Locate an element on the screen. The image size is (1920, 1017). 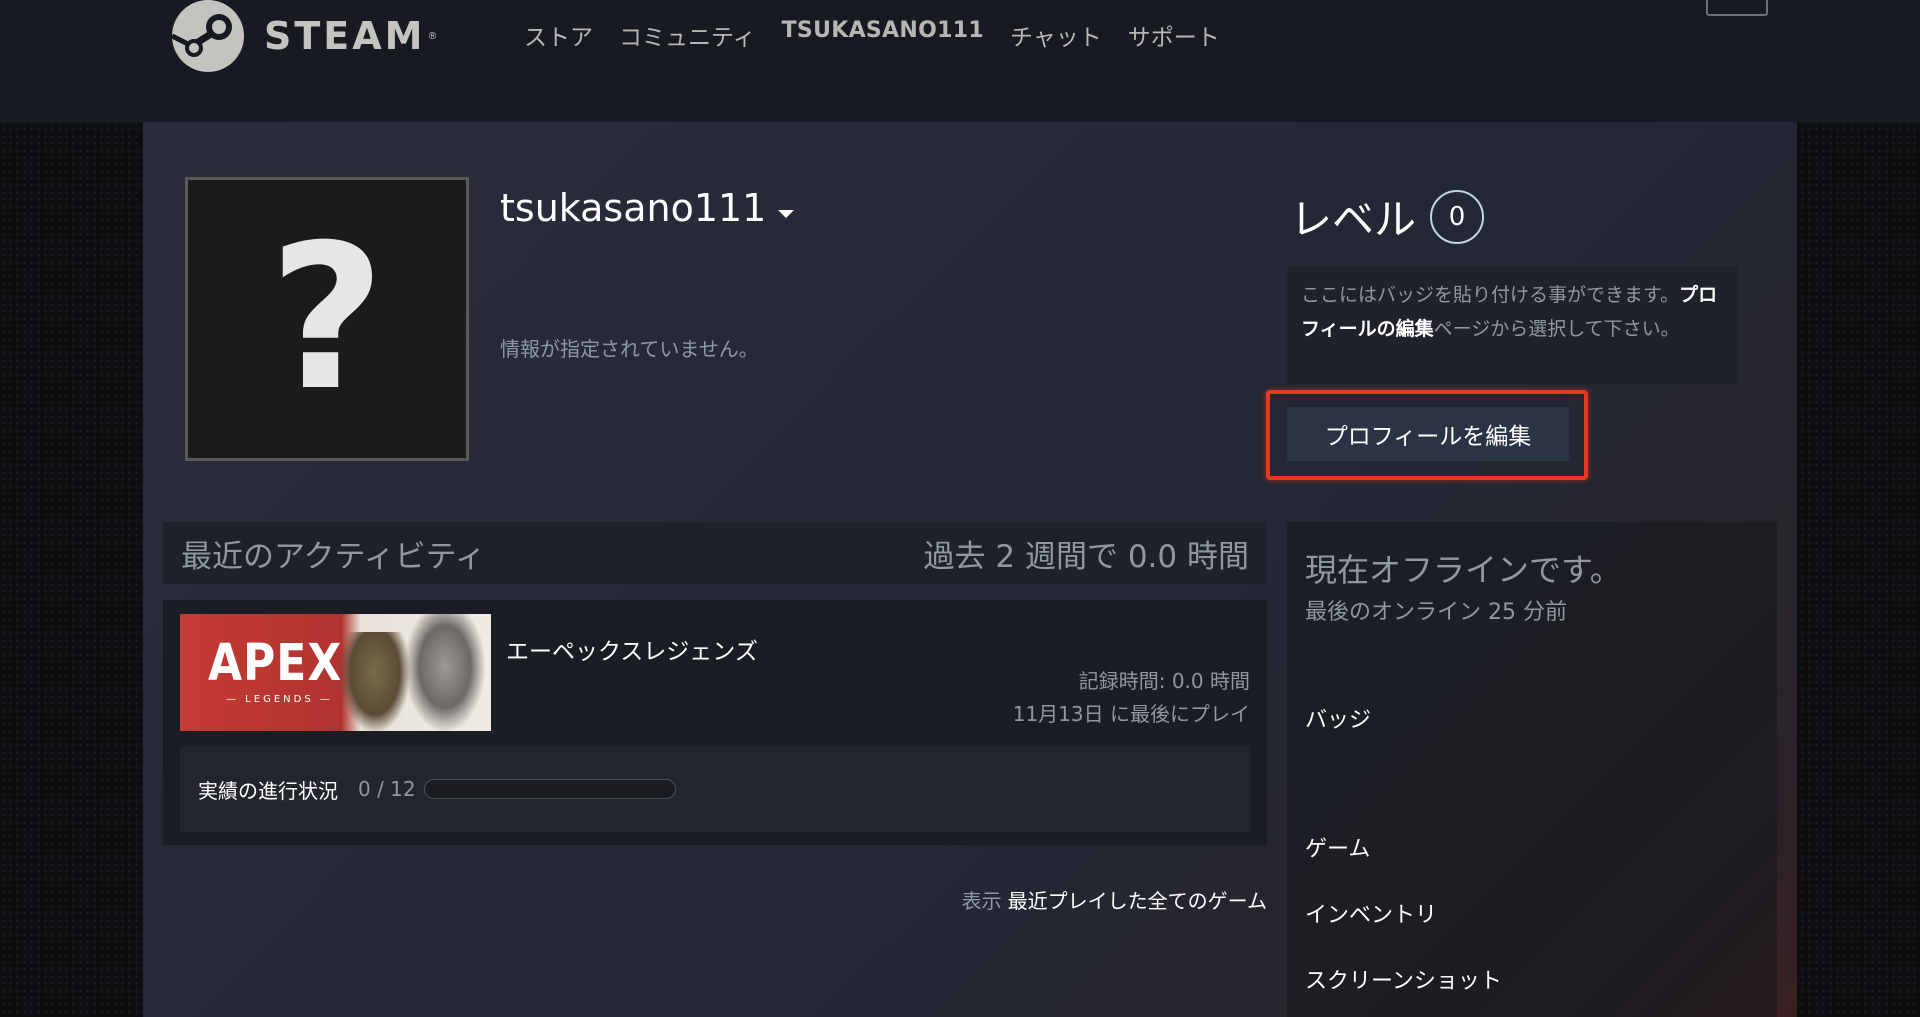
steam-logo: STEAM ® is located at coordinates (304, 36).